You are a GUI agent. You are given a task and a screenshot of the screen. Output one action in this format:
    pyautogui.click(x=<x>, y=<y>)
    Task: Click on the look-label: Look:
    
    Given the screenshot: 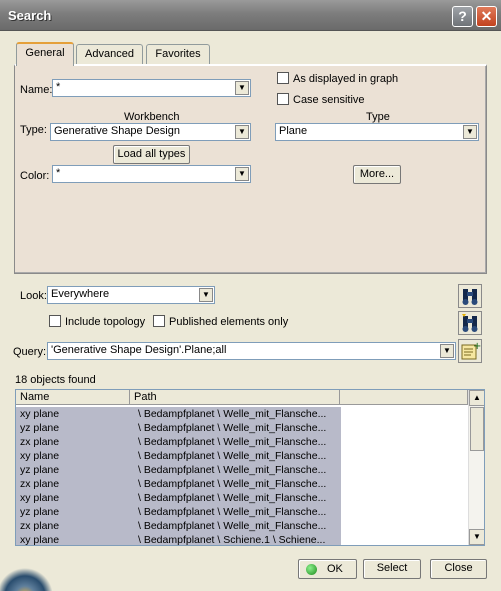 What is the action you would take?
    pyautogui.click(x=33, y=296)
    